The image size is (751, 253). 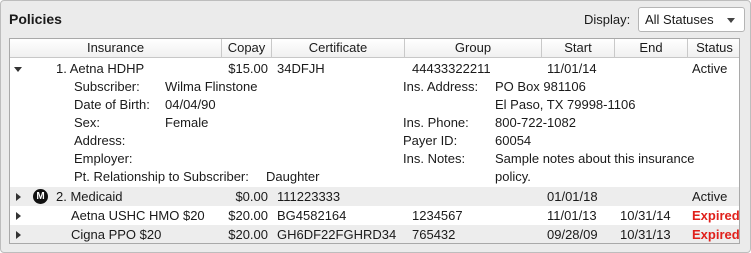 What do you see at coordinates (430, 140) in the screenshot?
I see `payer-id-label: Payer ID:` at bounding box center [430, 140].